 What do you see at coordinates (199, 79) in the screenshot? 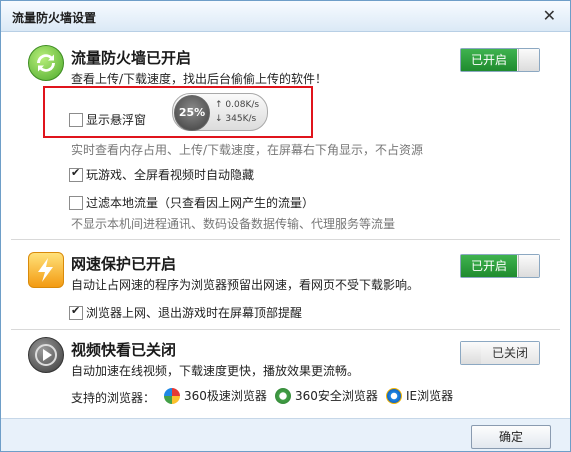
I see `firewall-desc: 查看上传/下载速度，找出后台偷偷上传的软件！` at bounding box center [199, 79].